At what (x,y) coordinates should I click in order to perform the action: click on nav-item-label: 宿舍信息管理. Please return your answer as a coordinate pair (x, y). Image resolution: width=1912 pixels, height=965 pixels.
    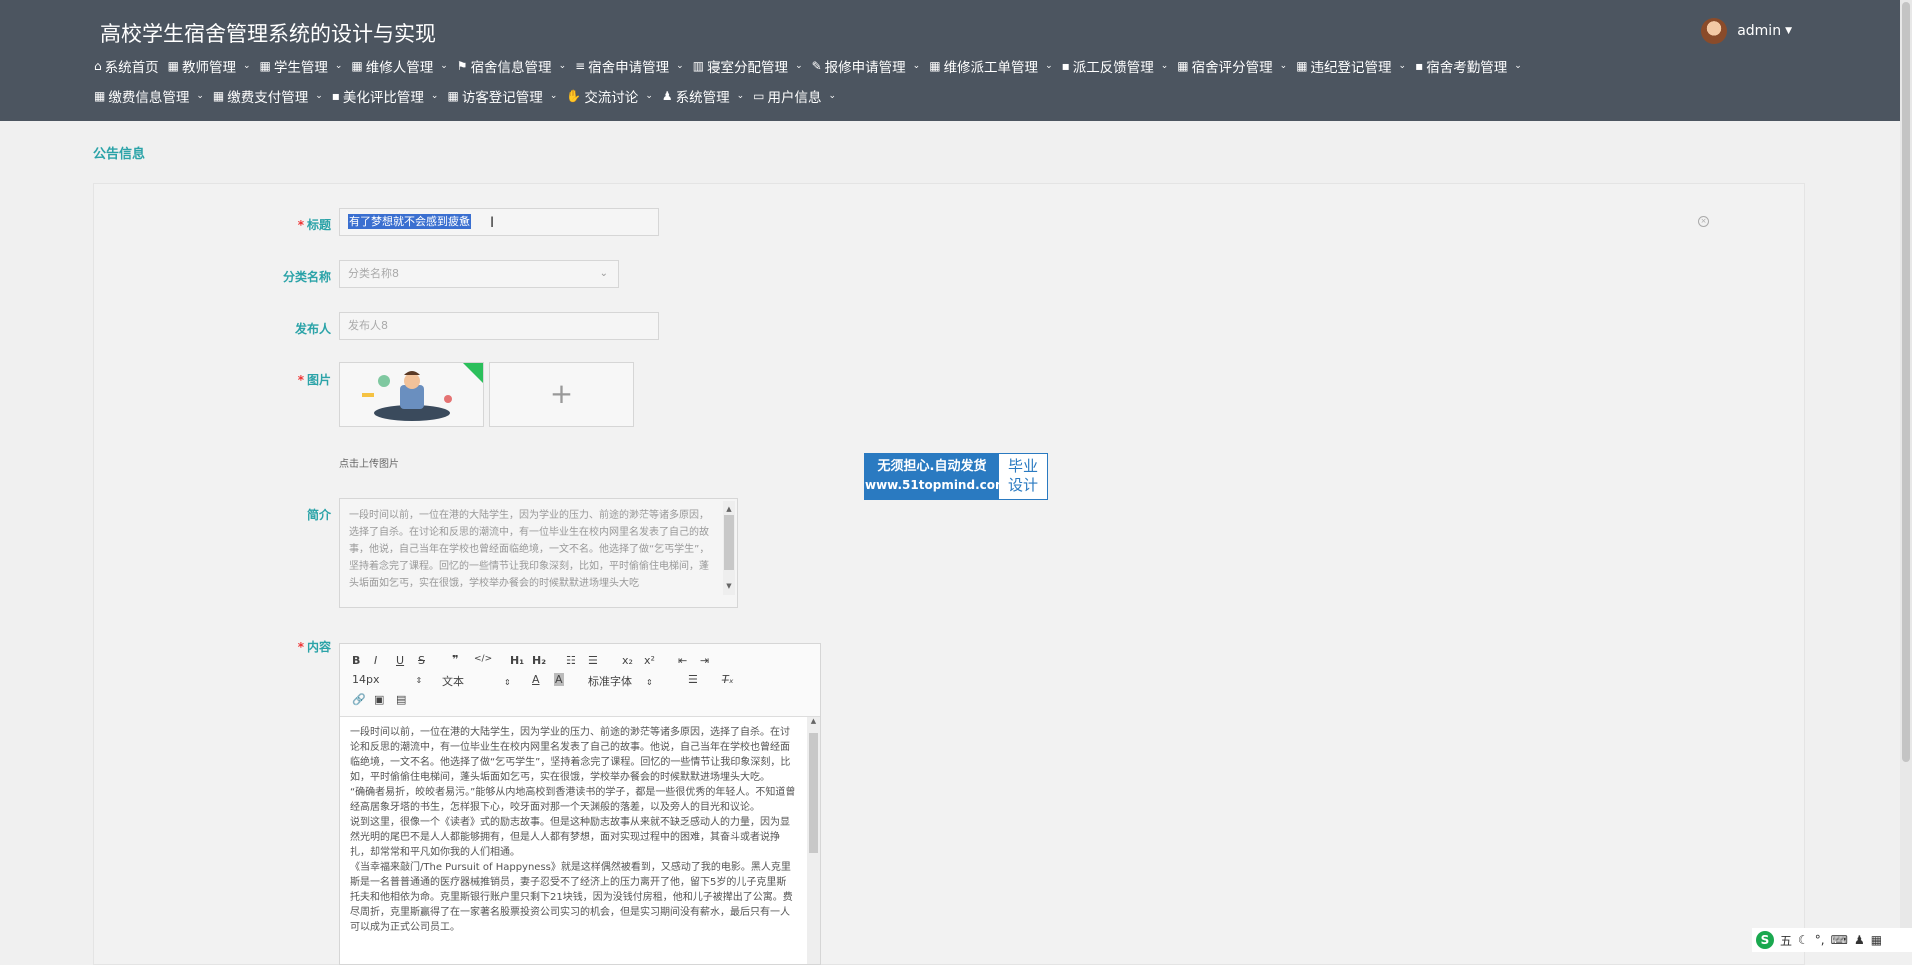
    Looking at the image, I should click on (511, 68).